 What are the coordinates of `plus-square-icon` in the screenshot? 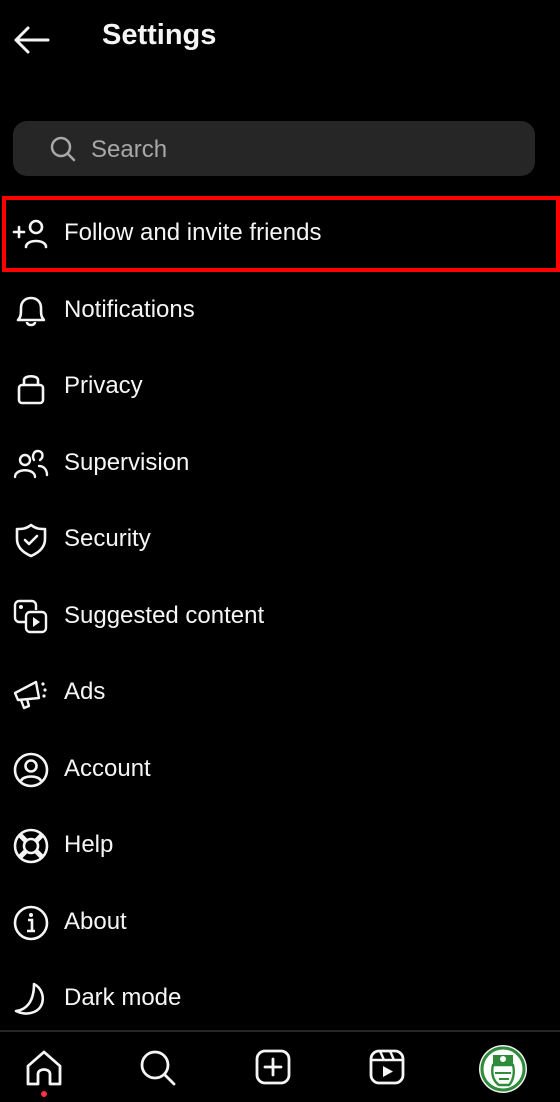 It's located at (273, 1067).